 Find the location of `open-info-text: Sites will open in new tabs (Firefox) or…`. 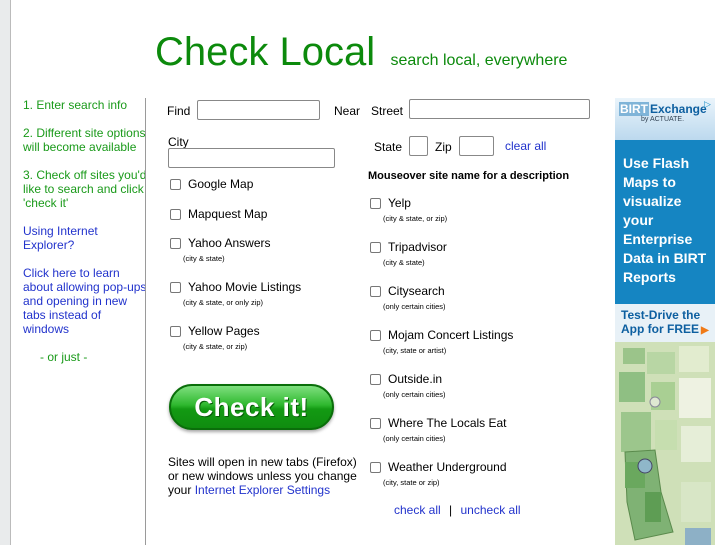

open-info-text: Sites will open in new tabs (Firefox) or… is located at coordinates (268, 476).